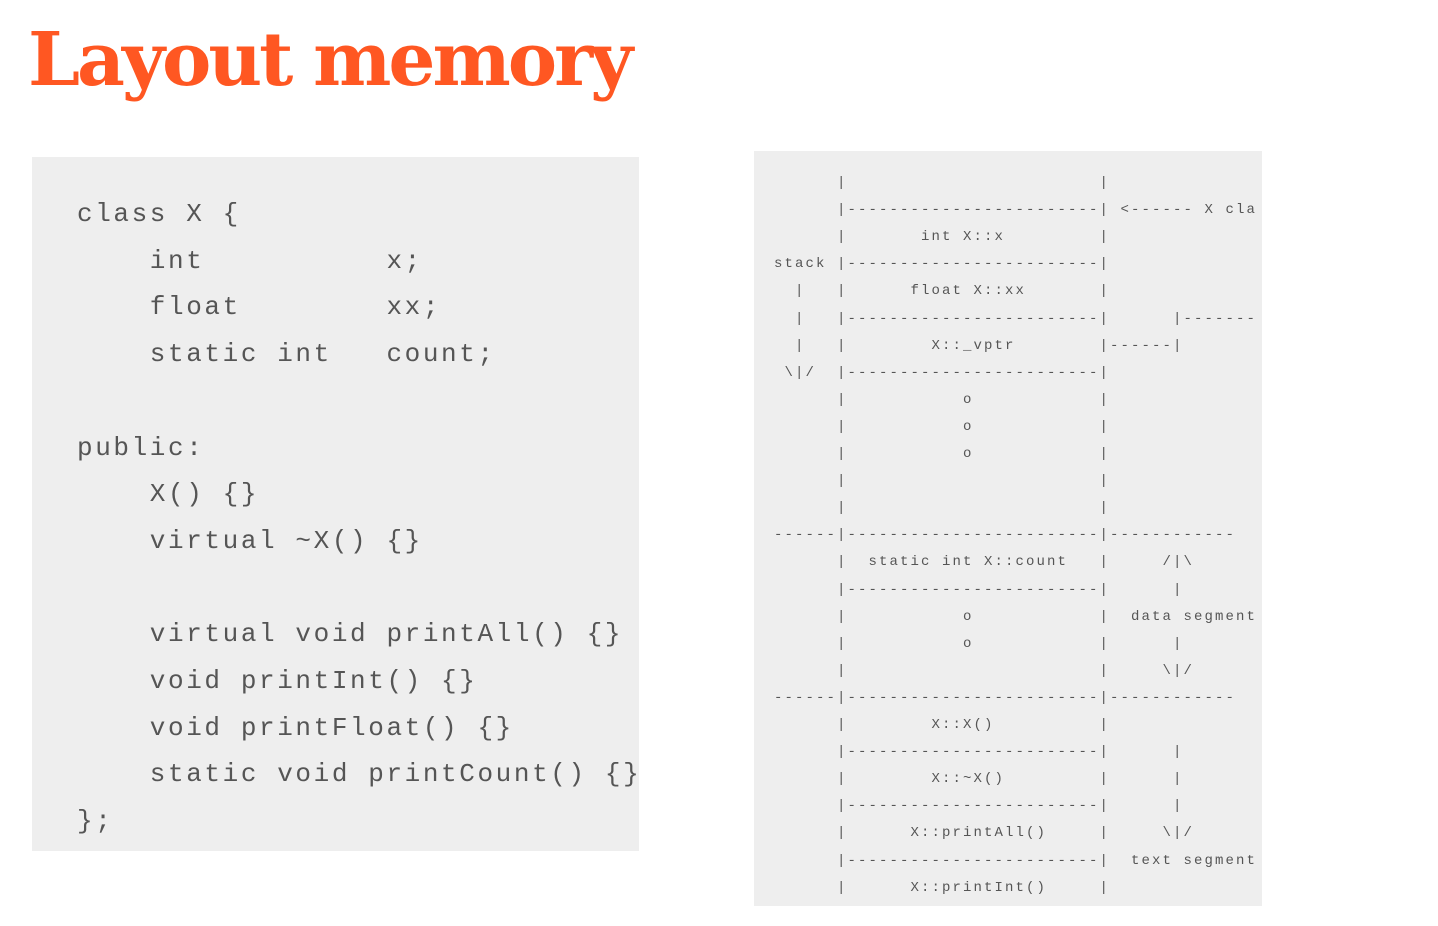  Describe the element at coordinates (1016, 210) in the screenshot. I see `diagram-line: |------------------------| <------ X cla` at that location.